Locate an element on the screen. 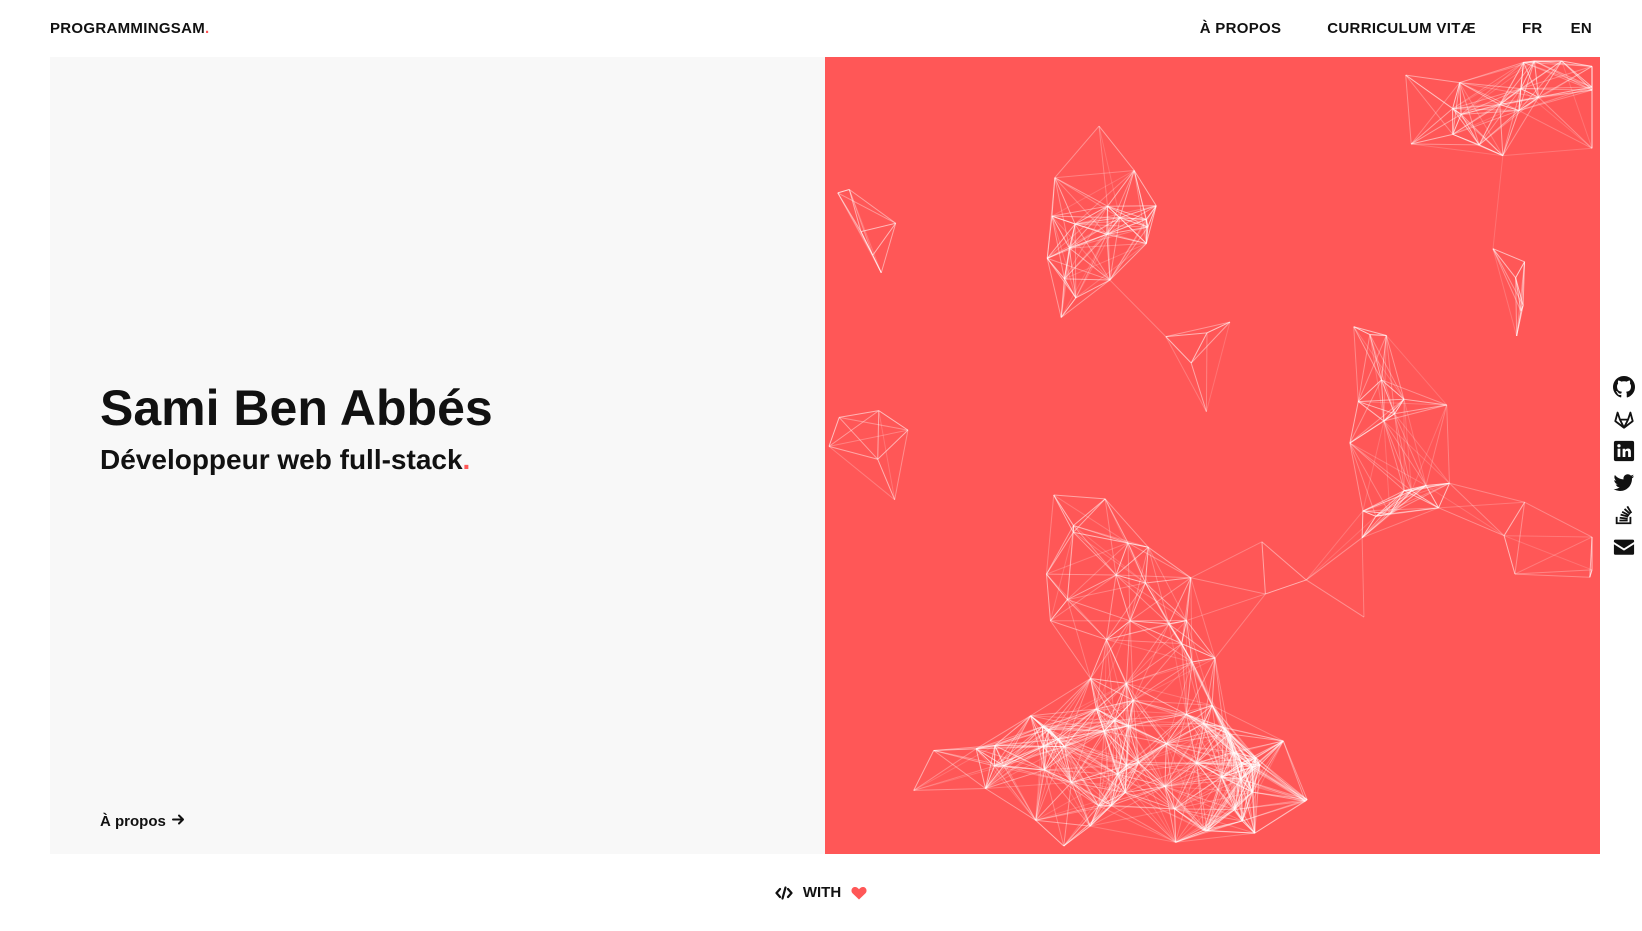 Image resolution: width=1642 pixels, height=931 pixels. hero-subtitle: Développeur web full-stack. is located at coordinates (285, 460).